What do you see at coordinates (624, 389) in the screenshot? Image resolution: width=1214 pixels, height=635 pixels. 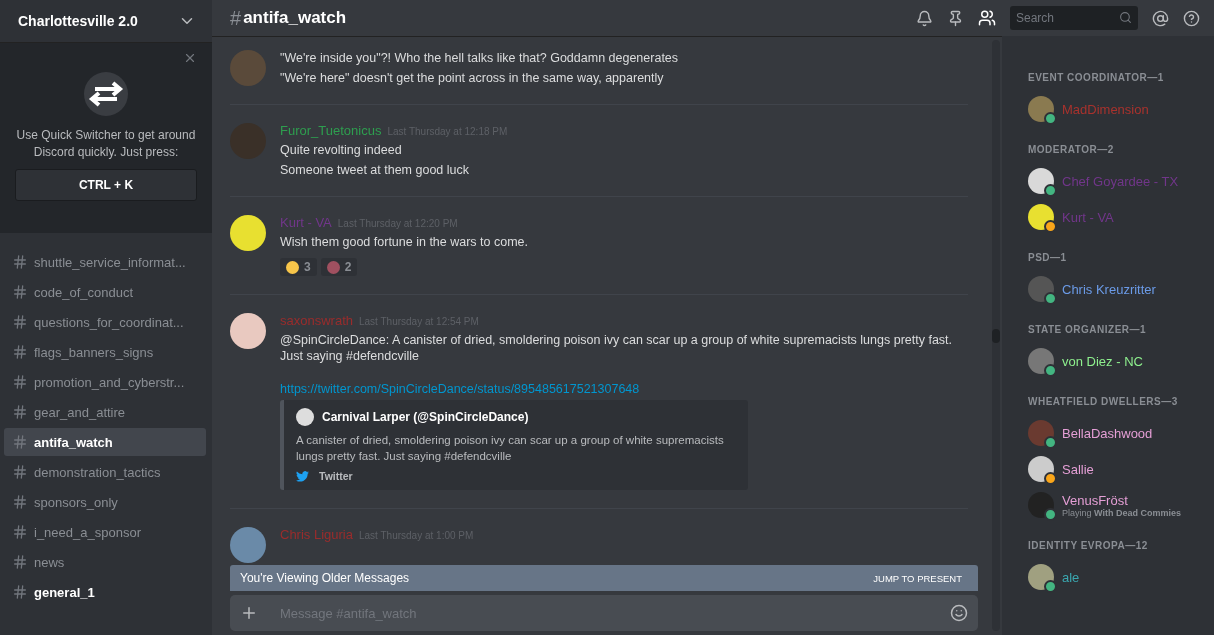 I see `message-link: https://twitter.com/SpinCircleDance/status/895485617521307648` at bounding box center [624, 389].